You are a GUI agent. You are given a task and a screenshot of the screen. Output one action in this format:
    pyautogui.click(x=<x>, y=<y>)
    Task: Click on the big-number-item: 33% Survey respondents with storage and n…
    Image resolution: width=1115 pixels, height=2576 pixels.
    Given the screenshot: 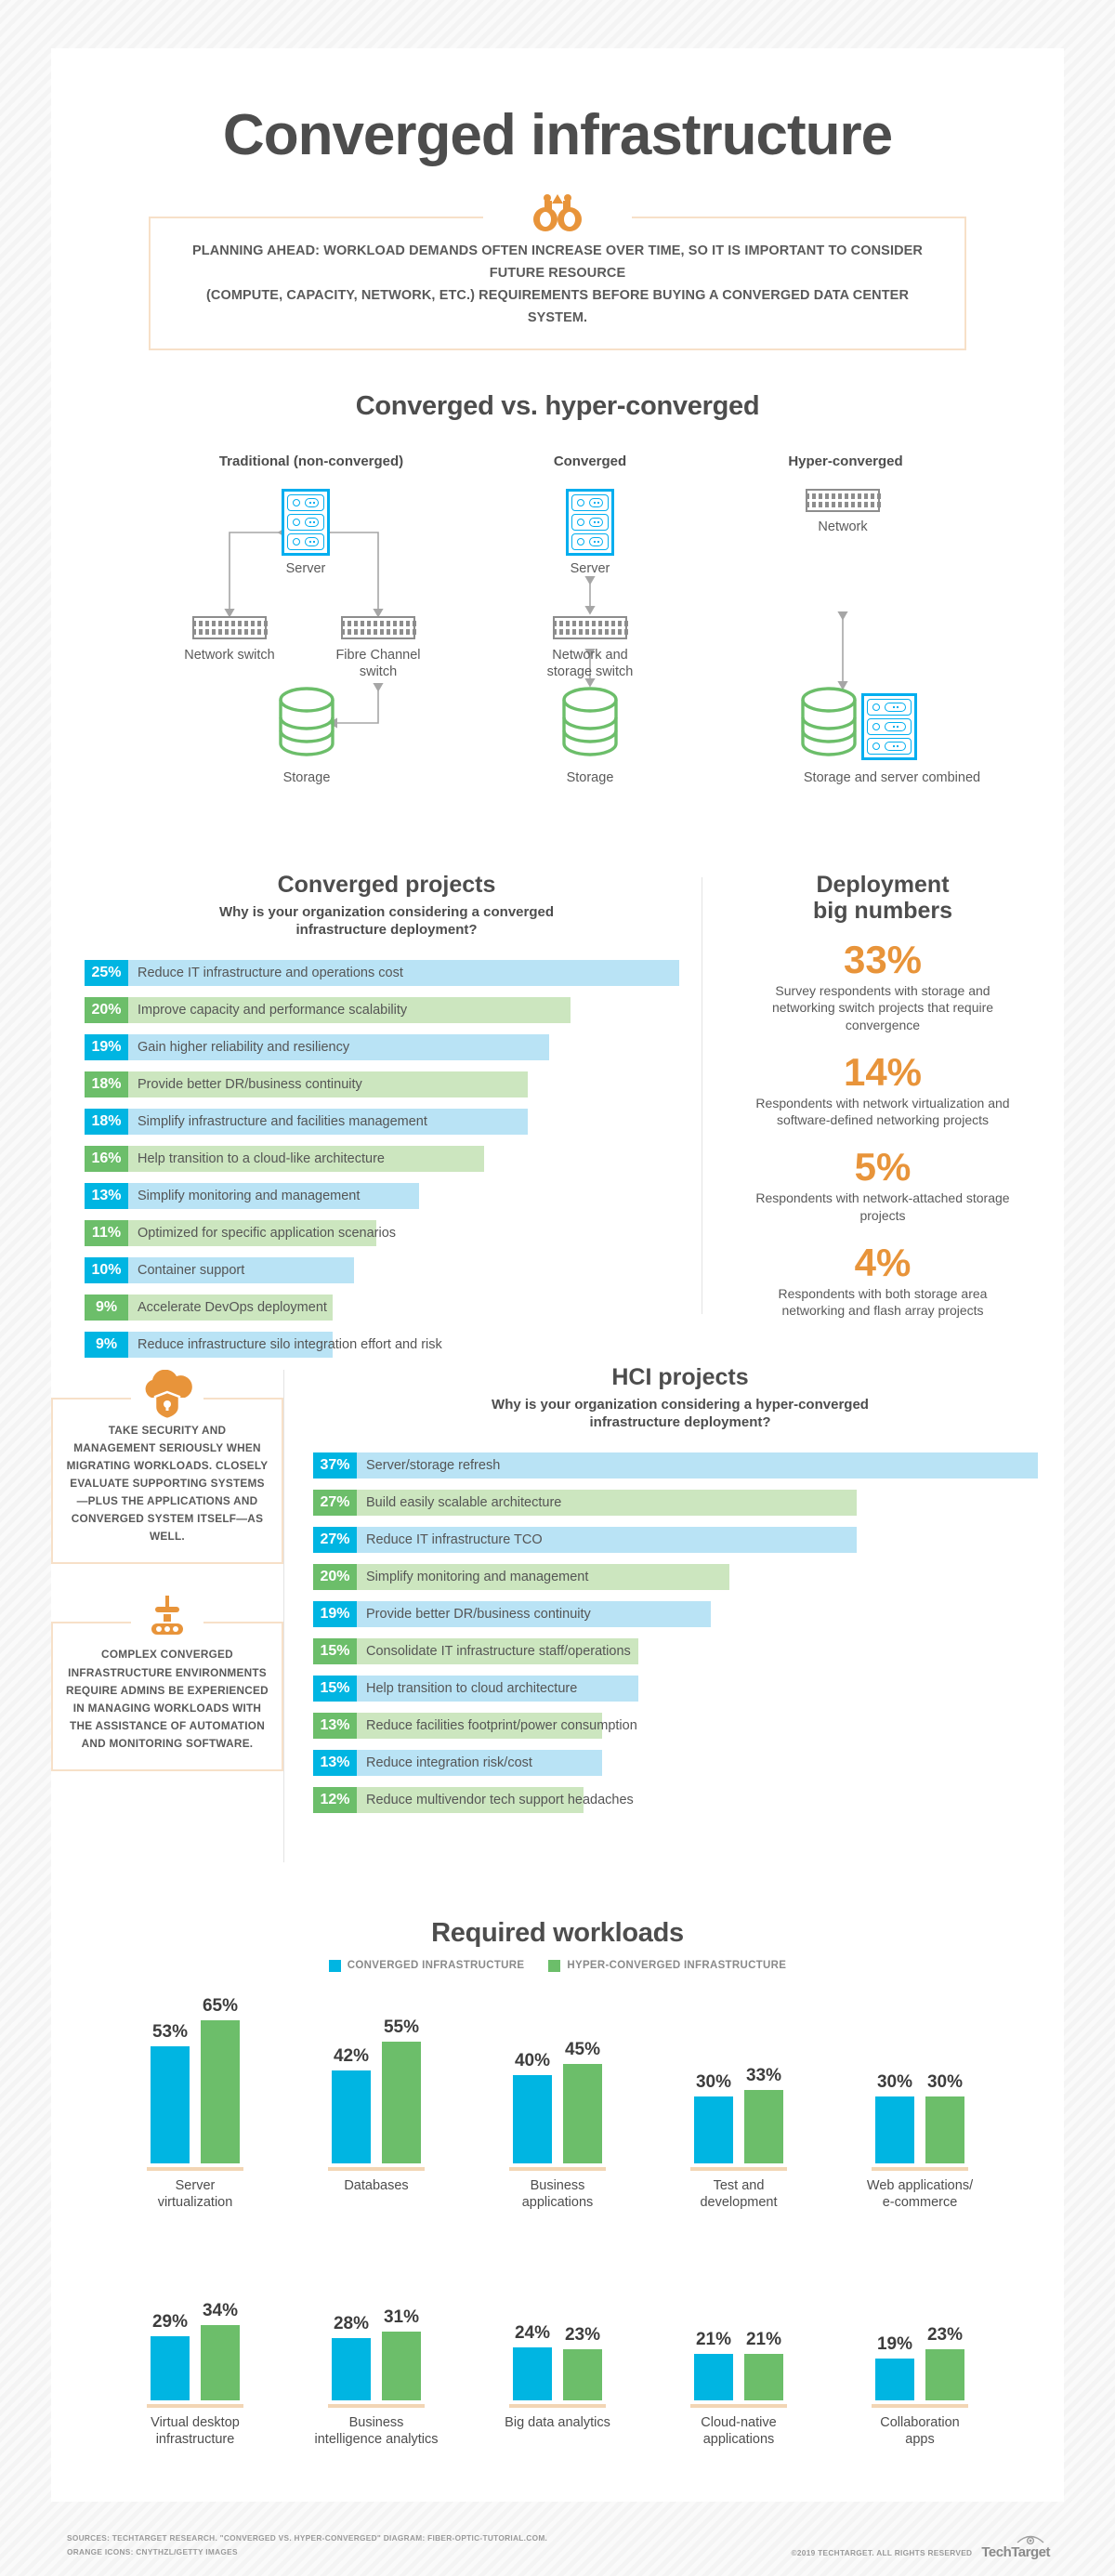 What is the action you would take?
    pyautogui.click(x=883, y=986)
    